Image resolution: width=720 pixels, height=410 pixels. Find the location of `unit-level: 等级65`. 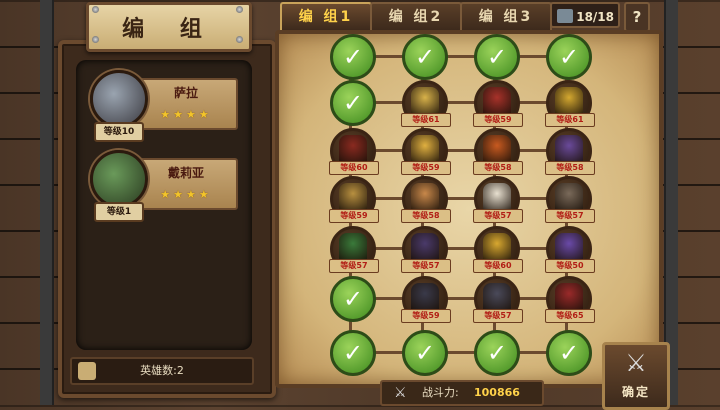

unit-level: 等级65 is located at coordinates (570, 316).